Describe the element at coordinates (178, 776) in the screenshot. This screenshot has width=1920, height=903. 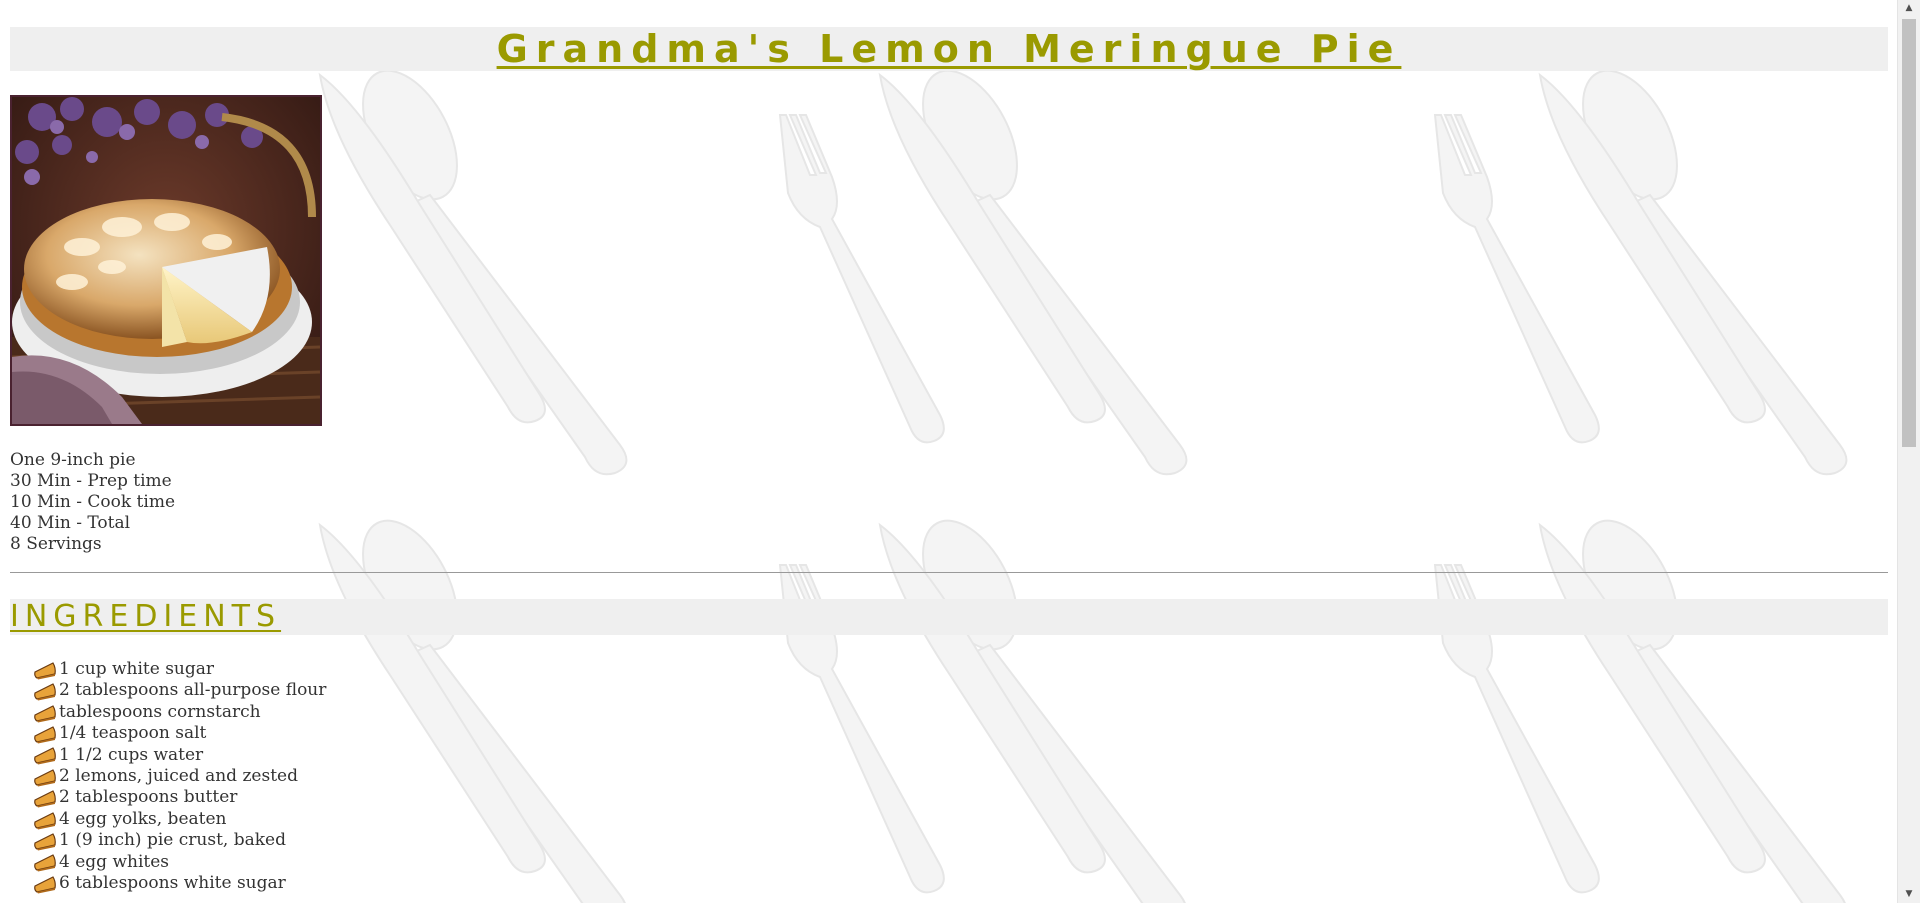
I see `ingredient-text: 2 lemons, juiced and zested` at that location.